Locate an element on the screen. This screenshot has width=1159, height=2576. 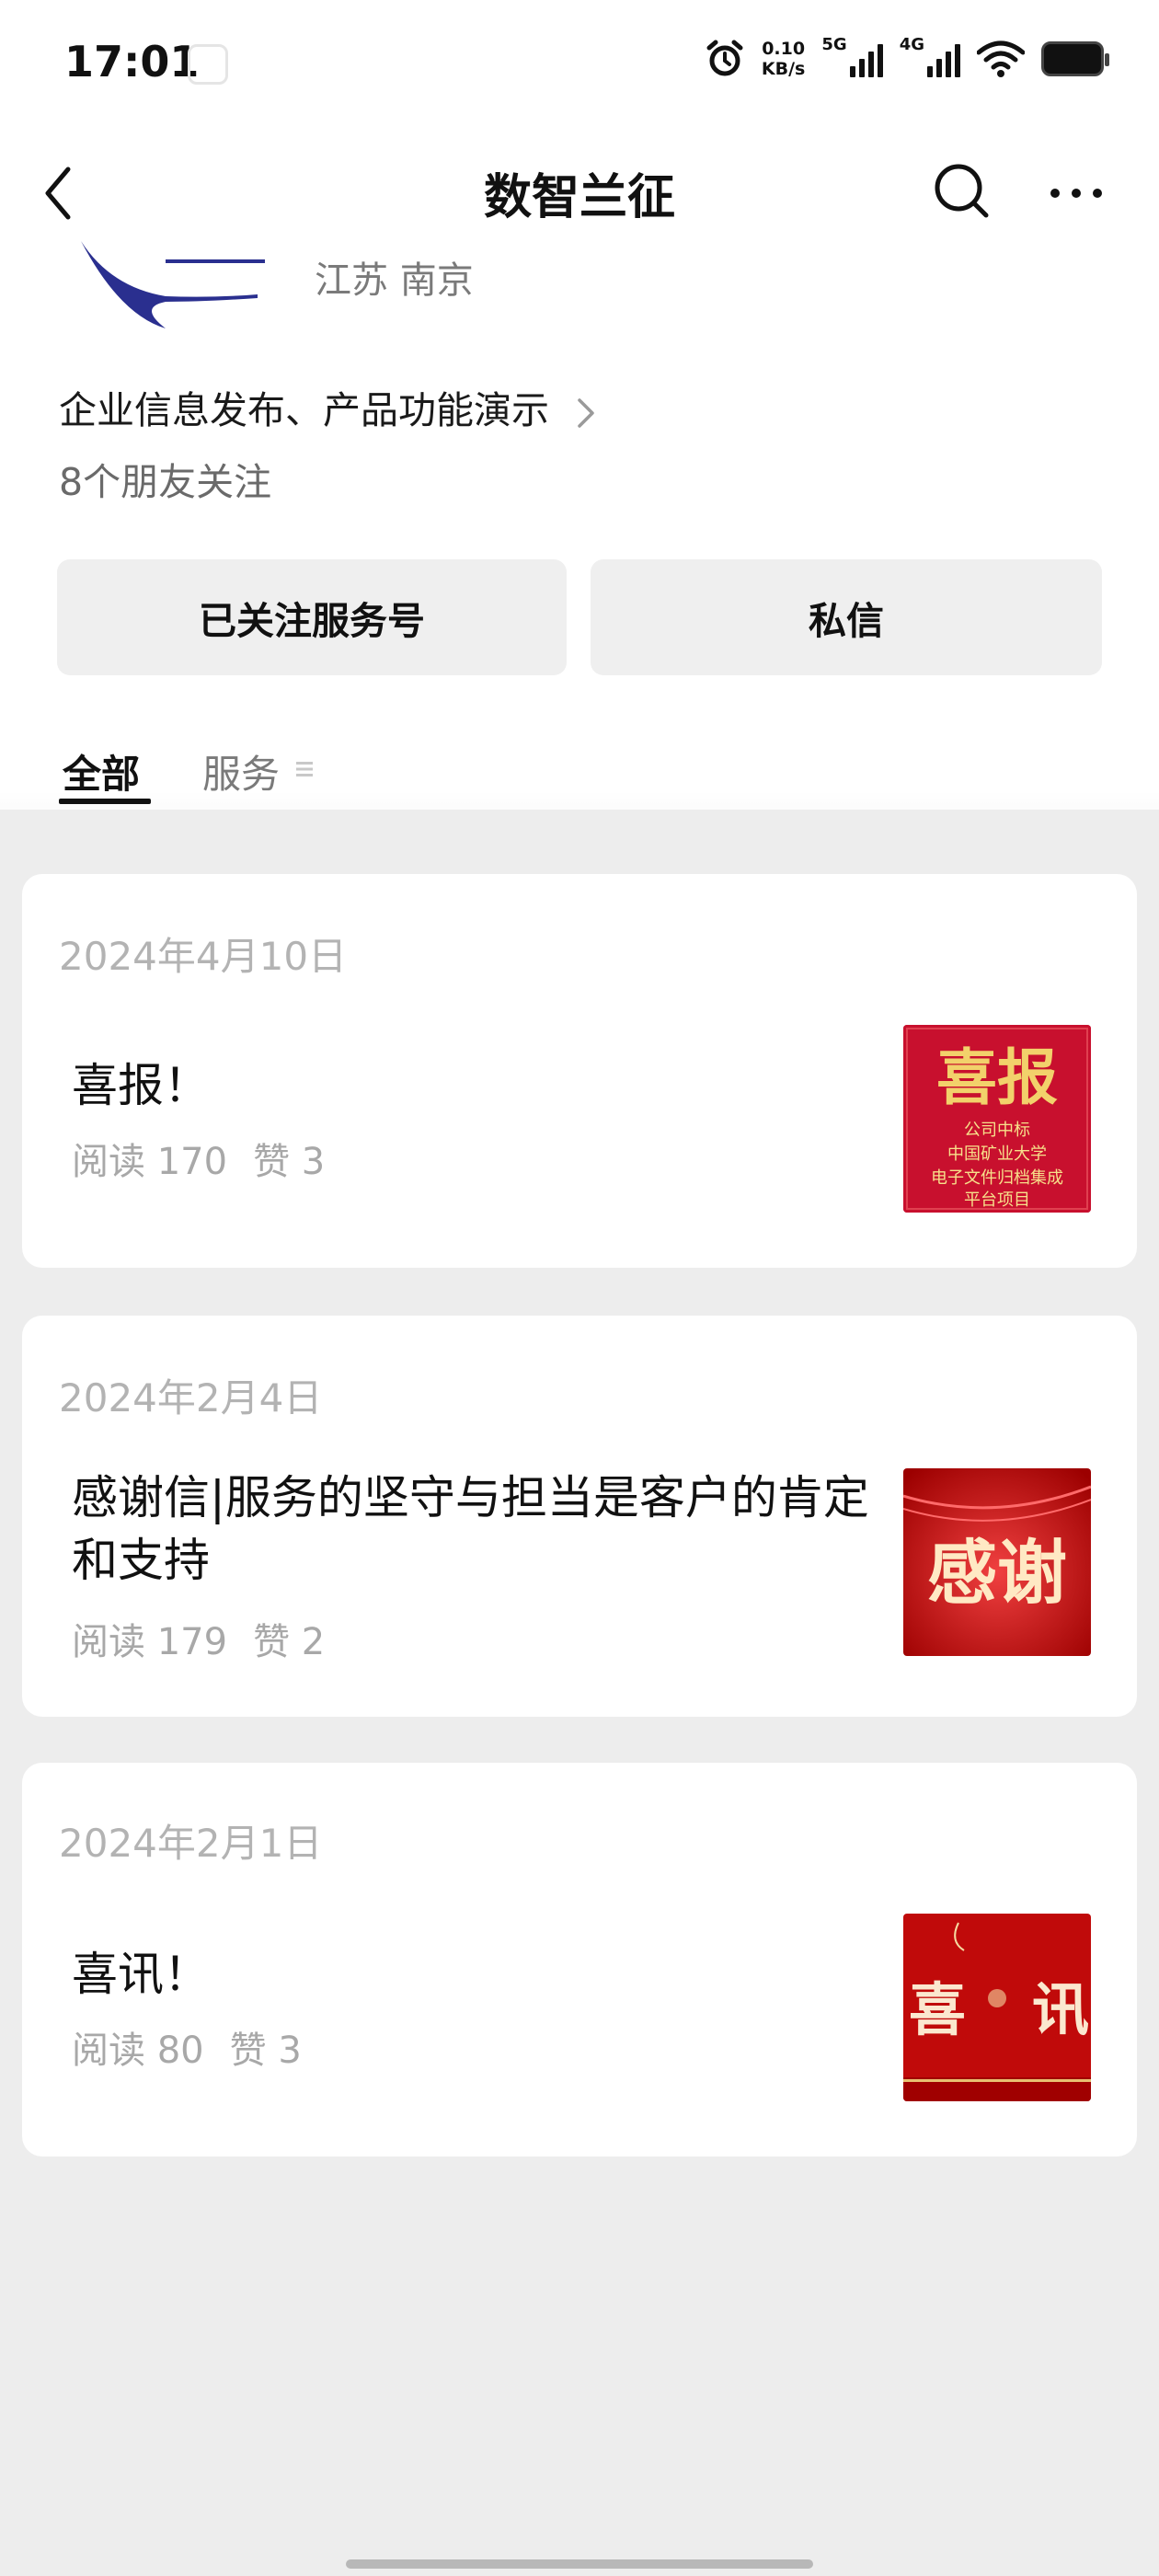
article-stats: 阅读 179 赞 2 is located at coordinates (198, 1638).